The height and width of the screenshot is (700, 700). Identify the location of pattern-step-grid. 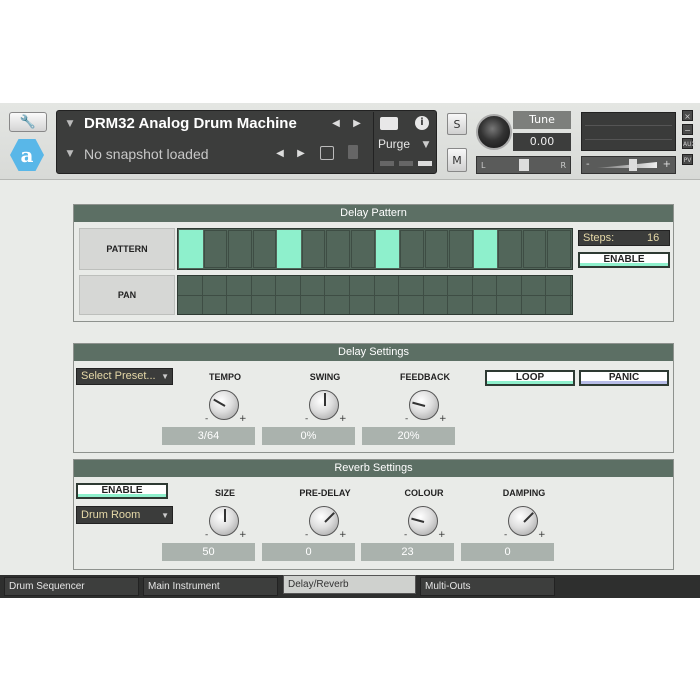
(375, 249).